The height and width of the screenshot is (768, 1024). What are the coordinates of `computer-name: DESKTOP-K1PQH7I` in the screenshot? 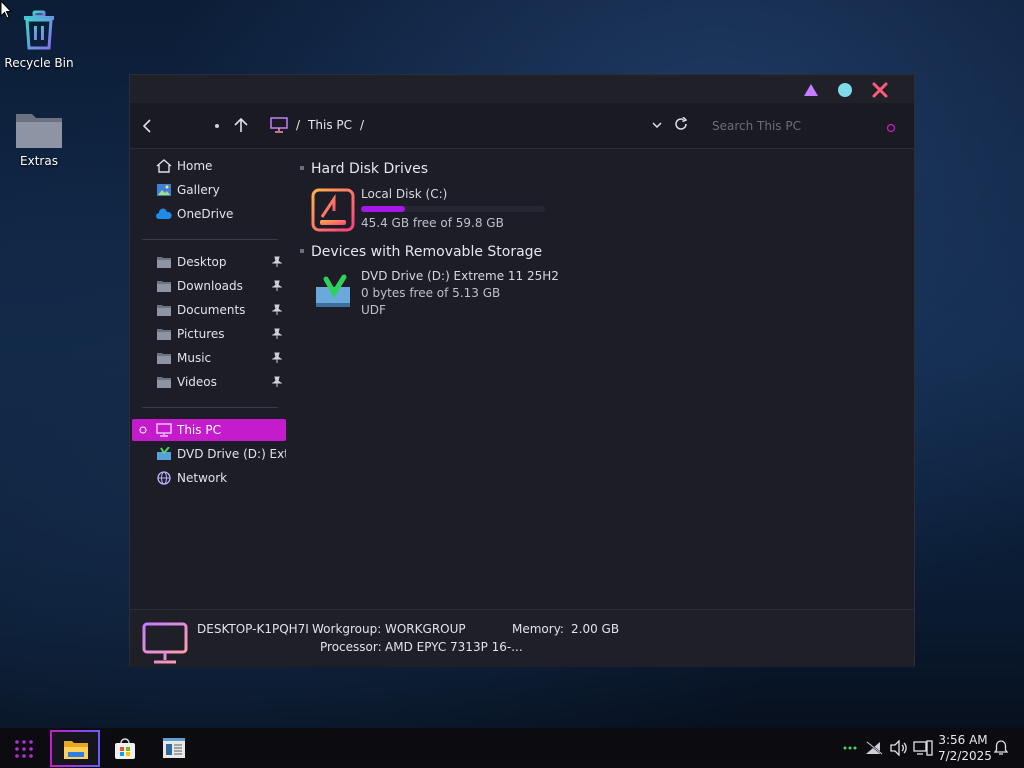 It's located at (253, 629).